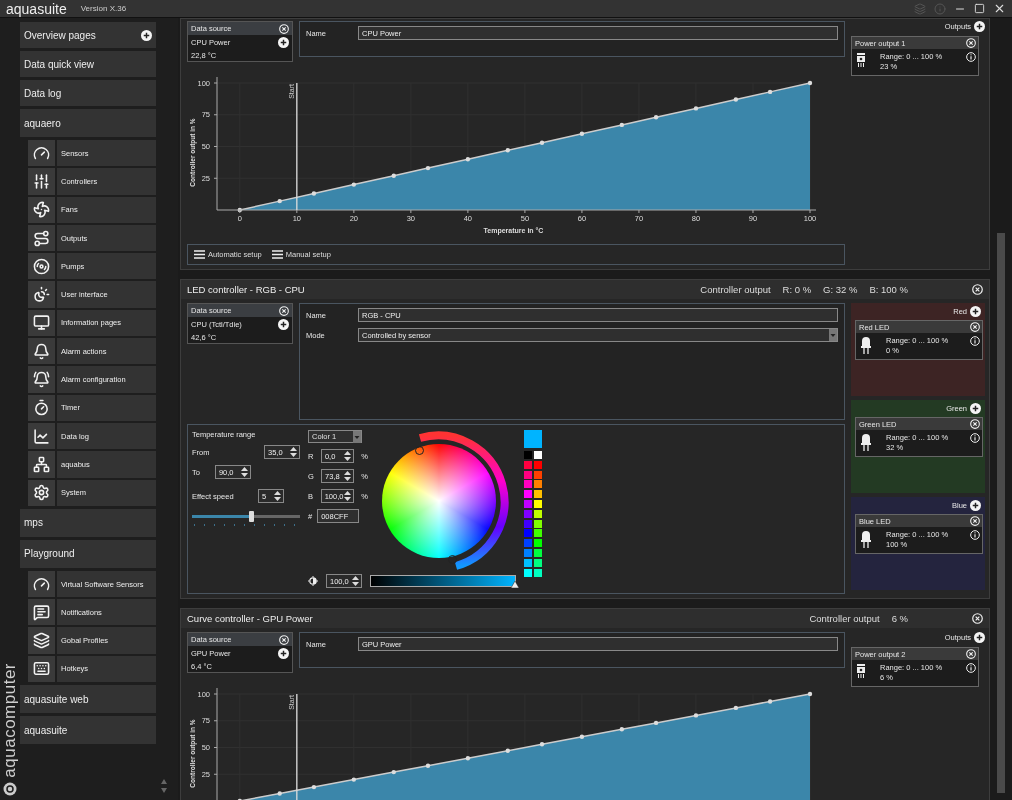  Describe the element at coordinates (88, 699) in the screenshot. I see `nav-section: aquasuite web` at that location.